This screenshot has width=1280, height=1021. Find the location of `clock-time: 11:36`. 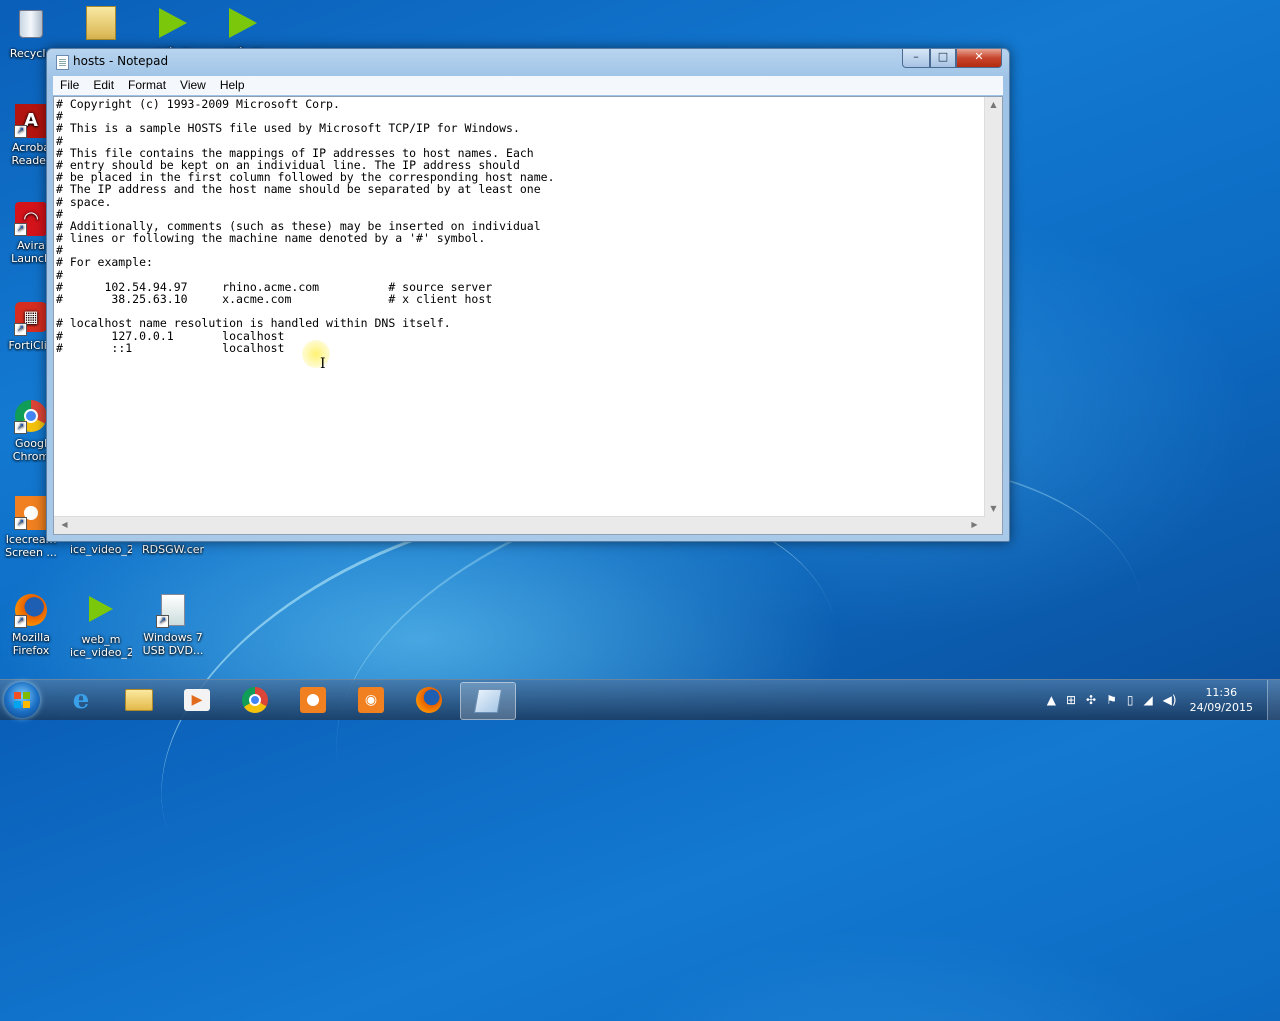

clock-time: 11:36 is located at coordinates (1221, 692).